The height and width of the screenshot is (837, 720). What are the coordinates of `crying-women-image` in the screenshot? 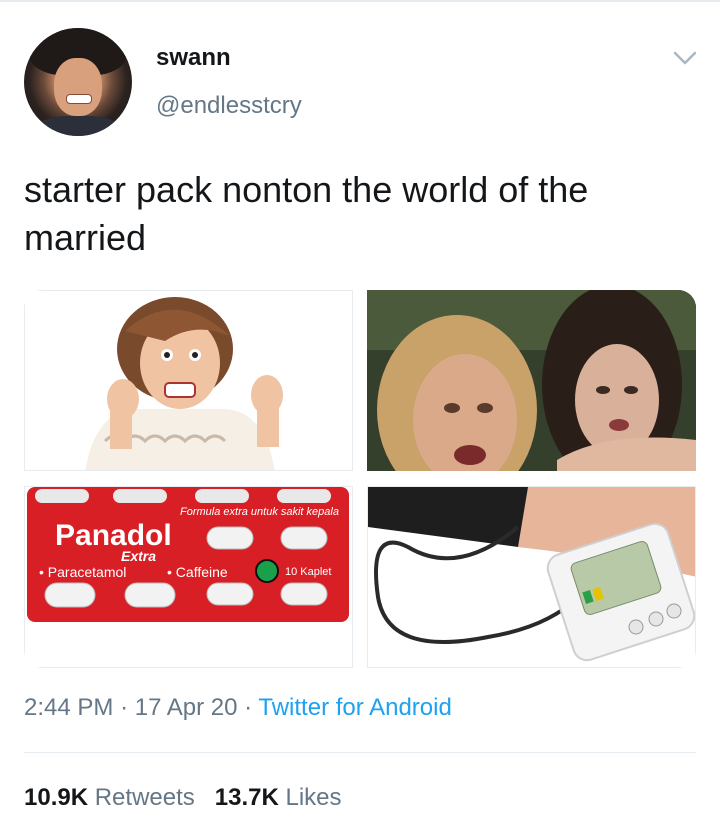 It's located at (531, 380).